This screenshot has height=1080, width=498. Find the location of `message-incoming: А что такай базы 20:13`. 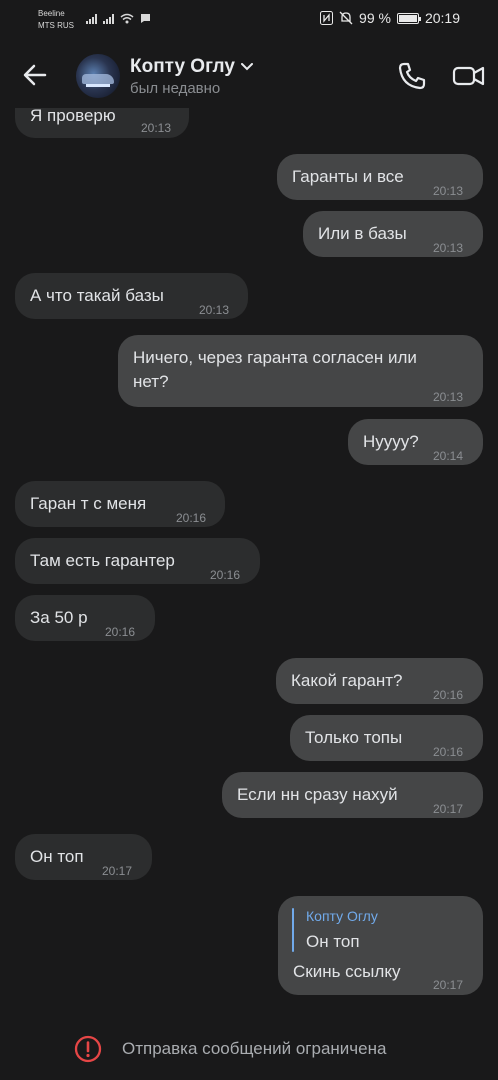

message-incoming: А что такай базы 20:13 is located at coordinates (131, 296).